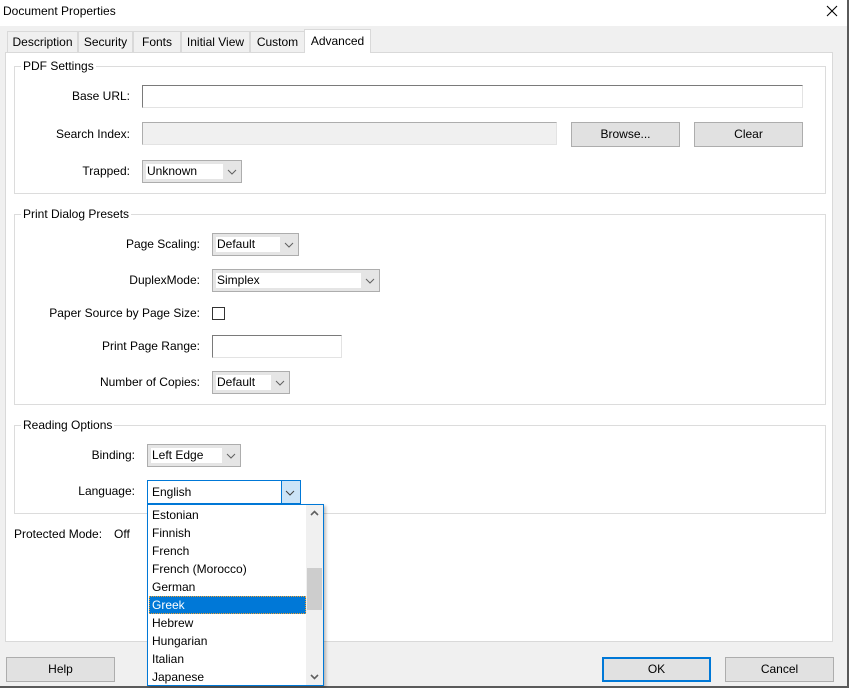  I want to click on scrollbar-thumb, so click(314, 589).